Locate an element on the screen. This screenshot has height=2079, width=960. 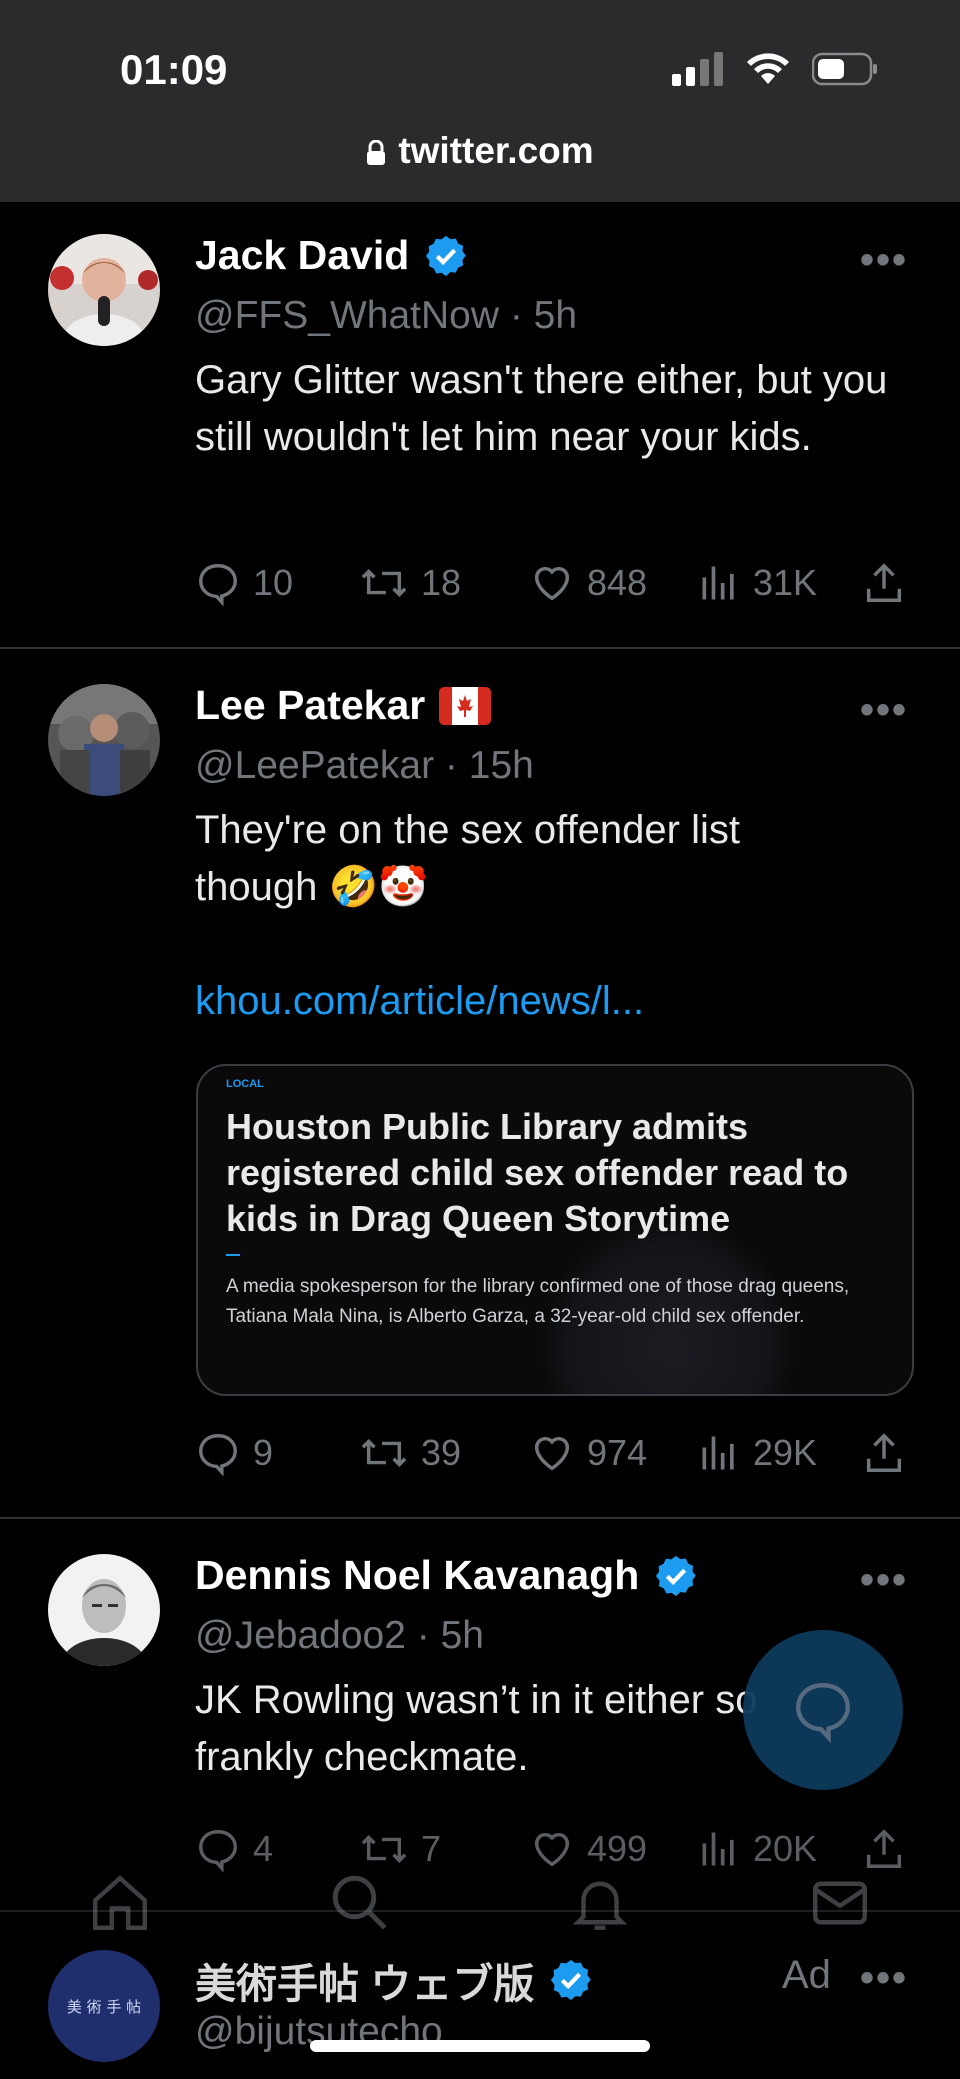
retweet-count: 18 is located at coordinates (441, 582).